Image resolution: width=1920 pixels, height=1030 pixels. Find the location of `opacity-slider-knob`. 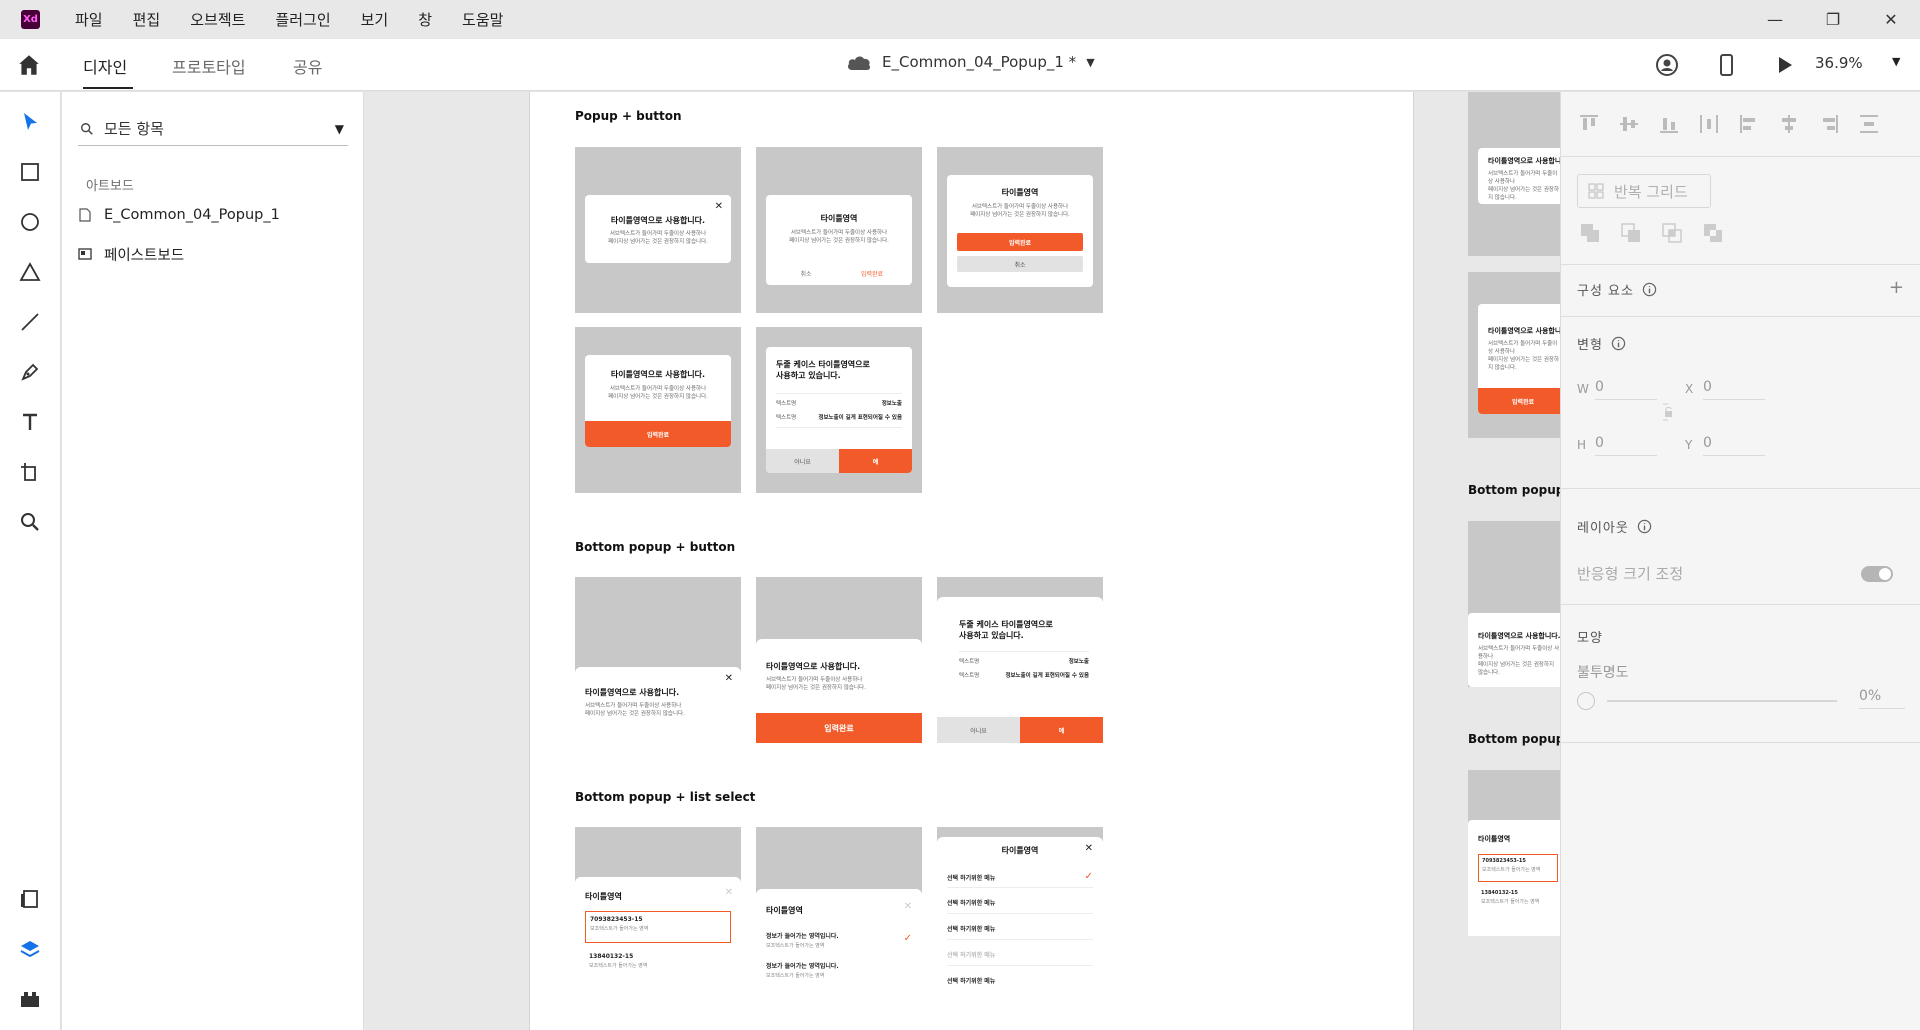

opacity-slider-knob is located at coordinates (1586, 701).